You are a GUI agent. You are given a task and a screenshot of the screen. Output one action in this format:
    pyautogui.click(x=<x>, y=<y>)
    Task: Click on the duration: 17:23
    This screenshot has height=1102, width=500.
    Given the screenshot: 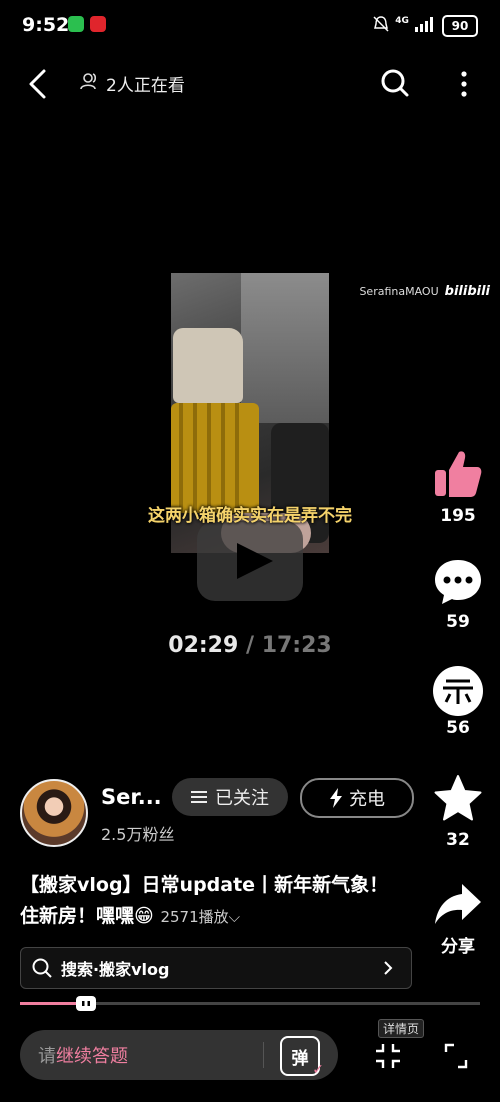 What is the action you would take?
    pyautogui.click(x=296, y=645)
    